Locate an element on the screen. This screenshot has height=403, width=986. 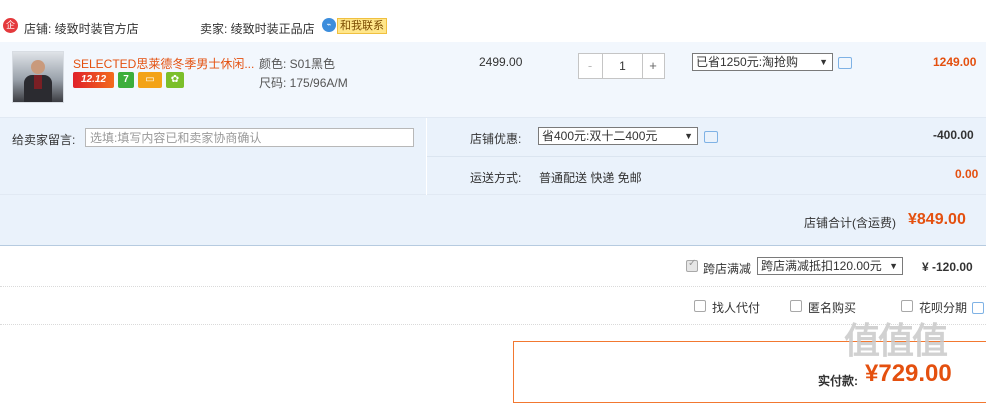
proxy-pay-checkbox is located at coordinates (700, 306).